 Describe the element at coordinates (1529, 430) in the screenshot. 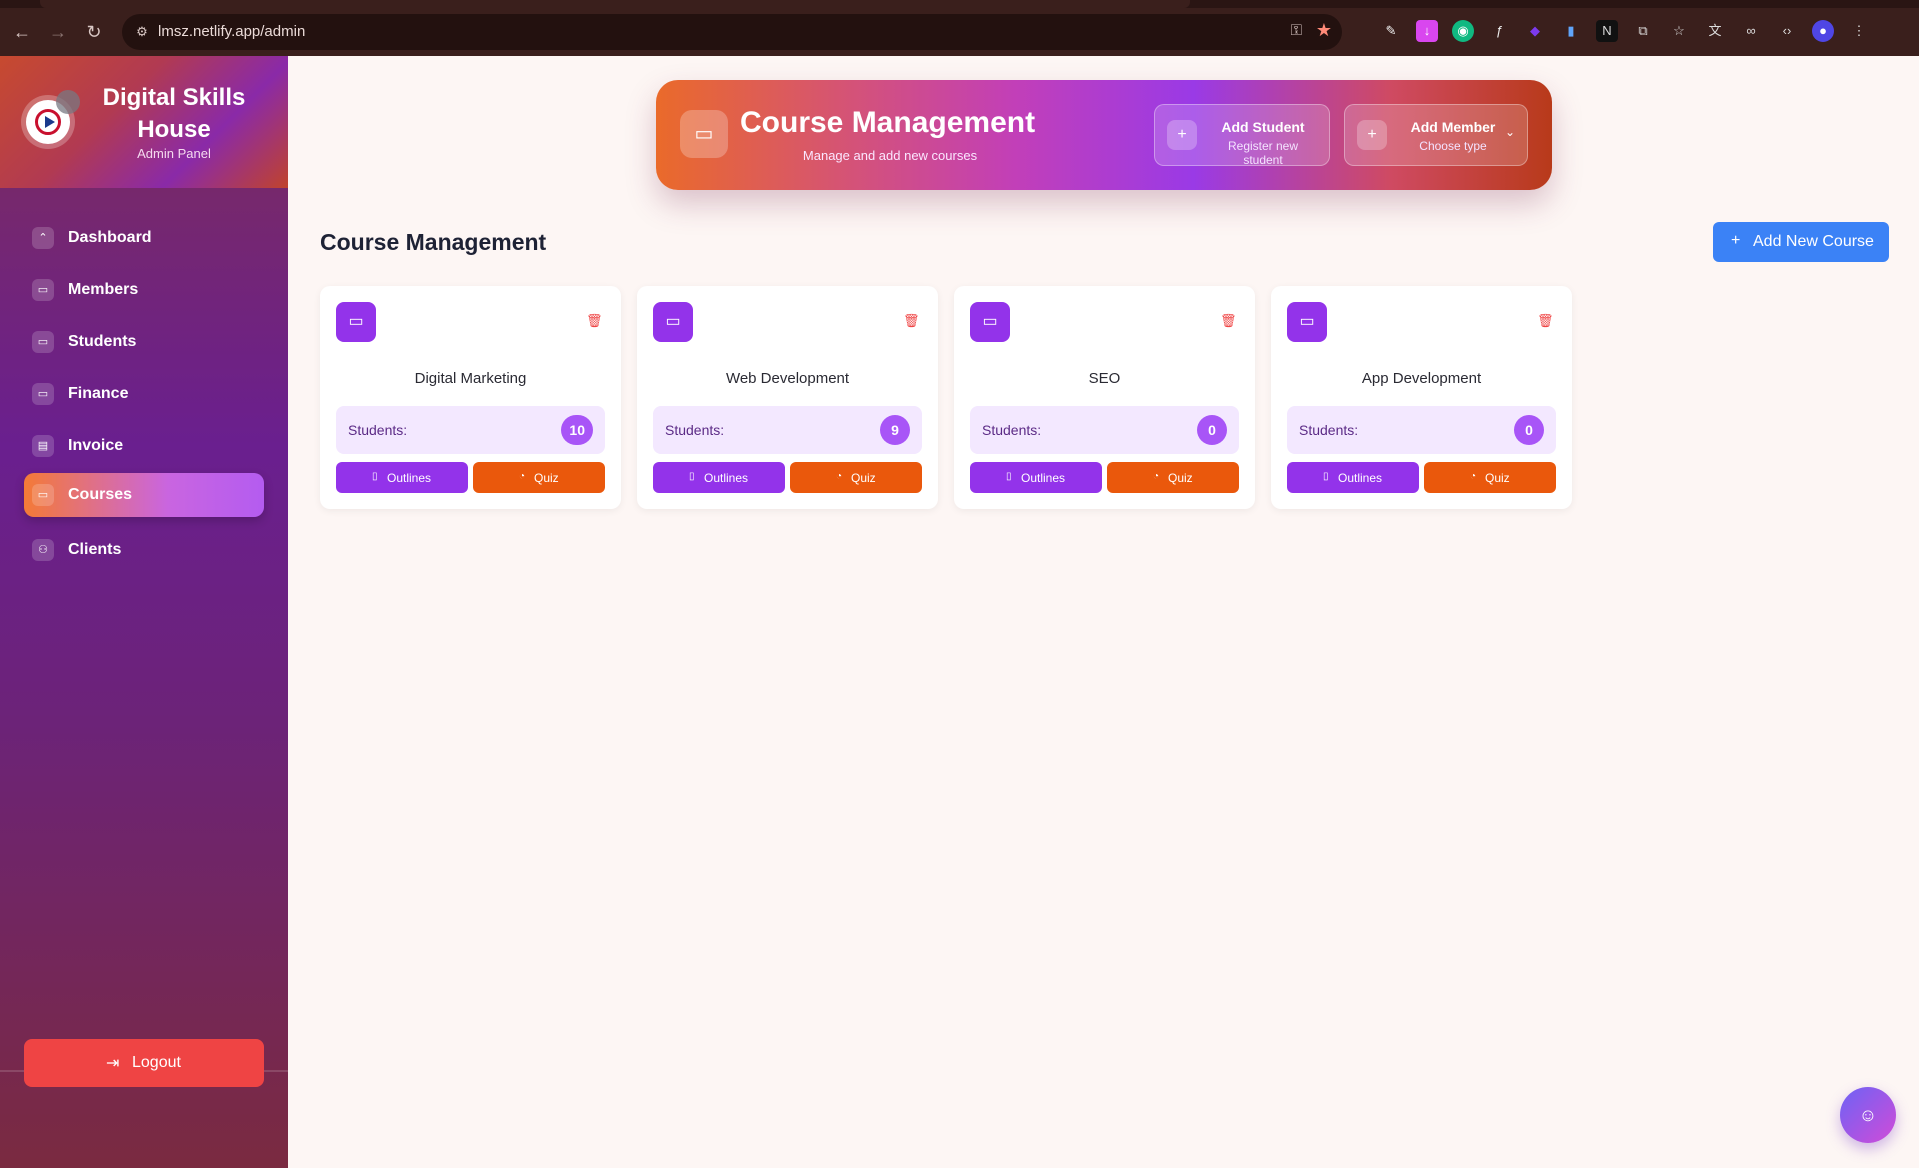

I see `students-count-badge: 0` at that location.